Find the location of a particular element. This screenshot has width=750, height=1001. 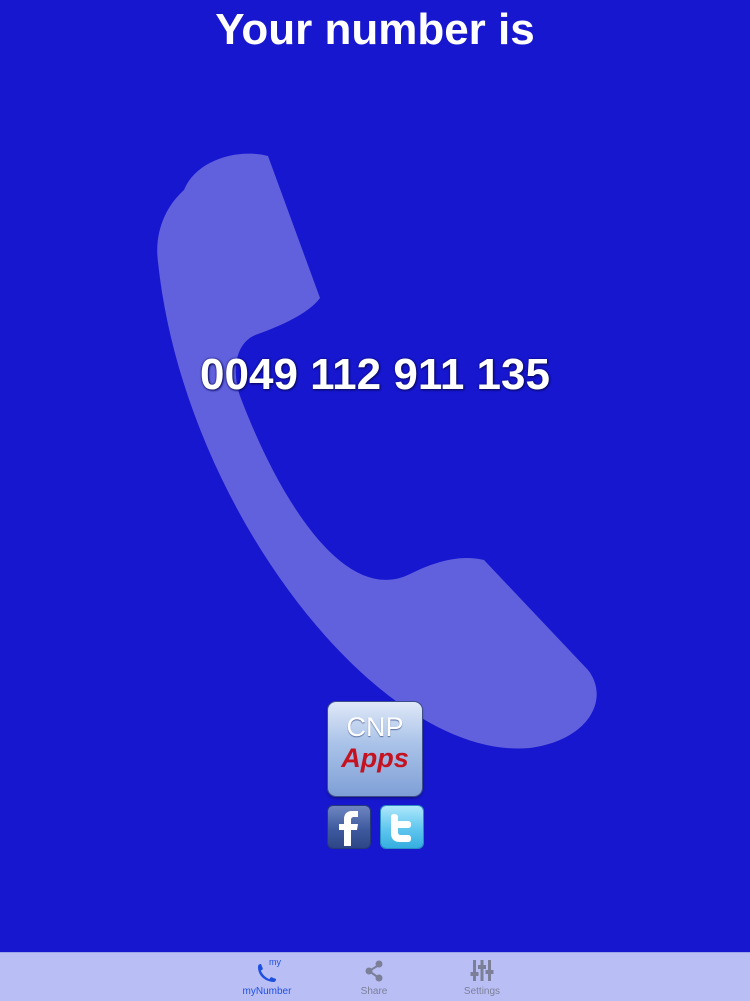

tab-share: Share is located at coordinates (374, 977).